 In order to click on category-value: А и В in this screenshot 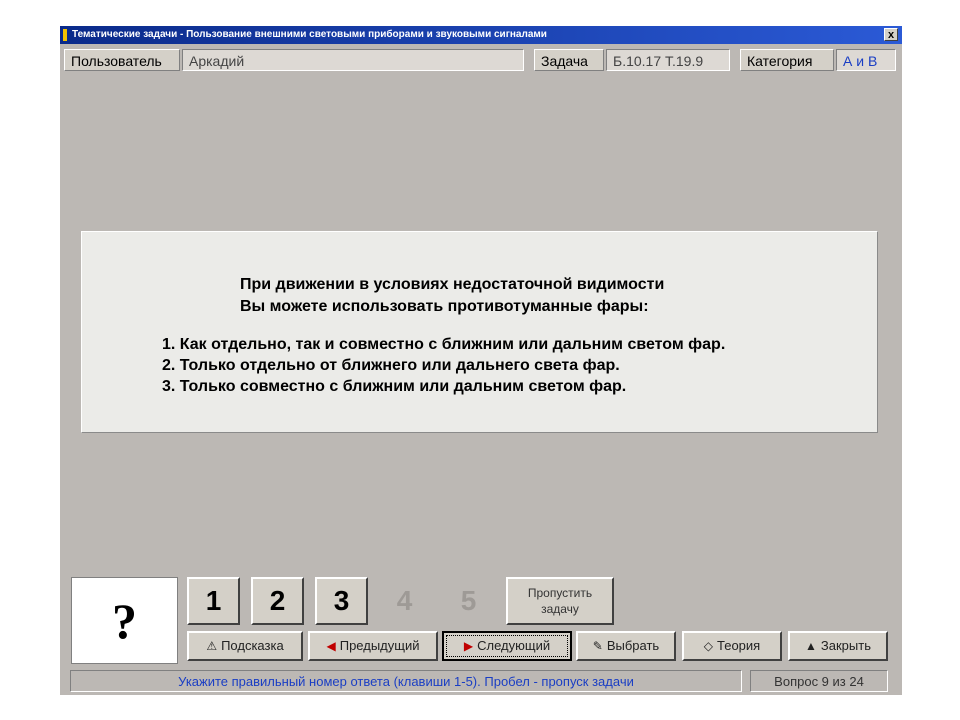, I will do `click(866, 60)`.